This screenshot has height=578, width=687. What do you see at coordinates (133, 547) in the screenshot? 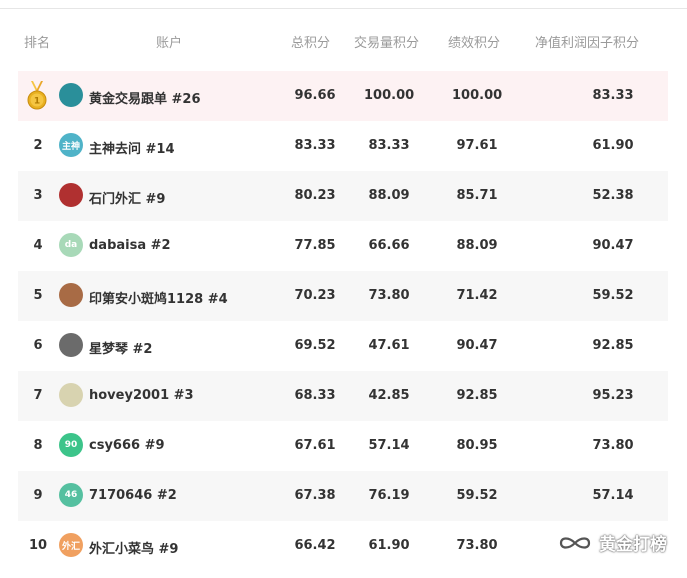
I see `account-name: 外汇小菜鸟 #9` at bounding box center [133, 547].